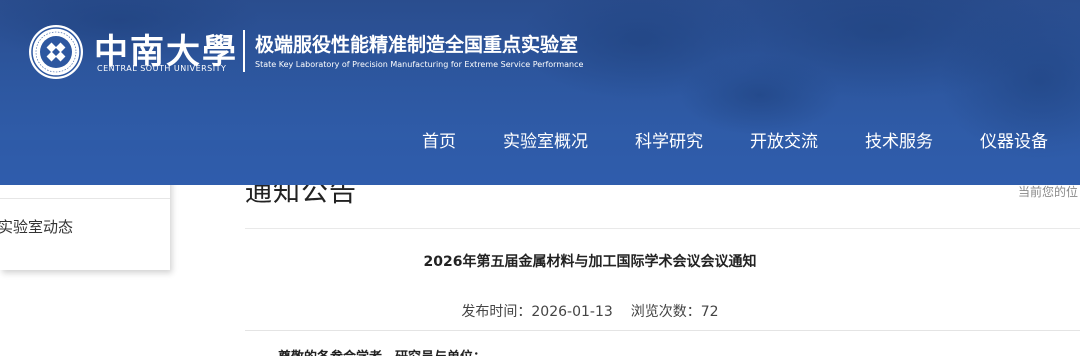 This screenshot has height=356, width=1080. I want to click on article-title: 2026年第五届金属材料与加工国际学术会议会议通知, so click(590, 262).